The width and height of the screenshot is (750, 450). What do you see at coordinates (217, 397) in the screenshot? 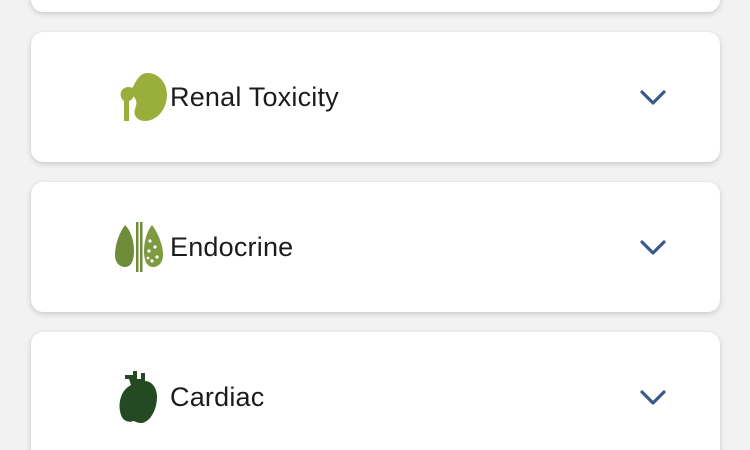
I see `category-label: Cardiac` at bounding box center [217, 397].